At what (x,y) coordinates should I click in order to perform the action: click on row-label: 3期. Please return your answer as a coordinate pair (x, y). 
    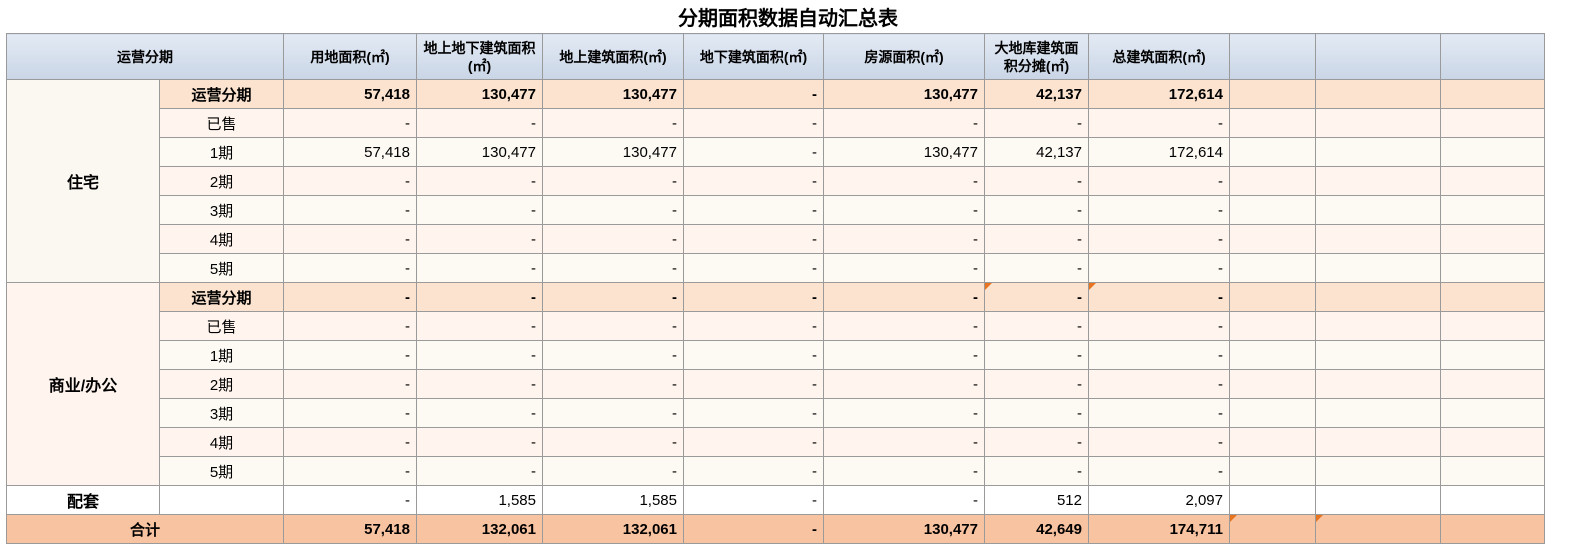
    Looking at the image, I should click on (221, 210).